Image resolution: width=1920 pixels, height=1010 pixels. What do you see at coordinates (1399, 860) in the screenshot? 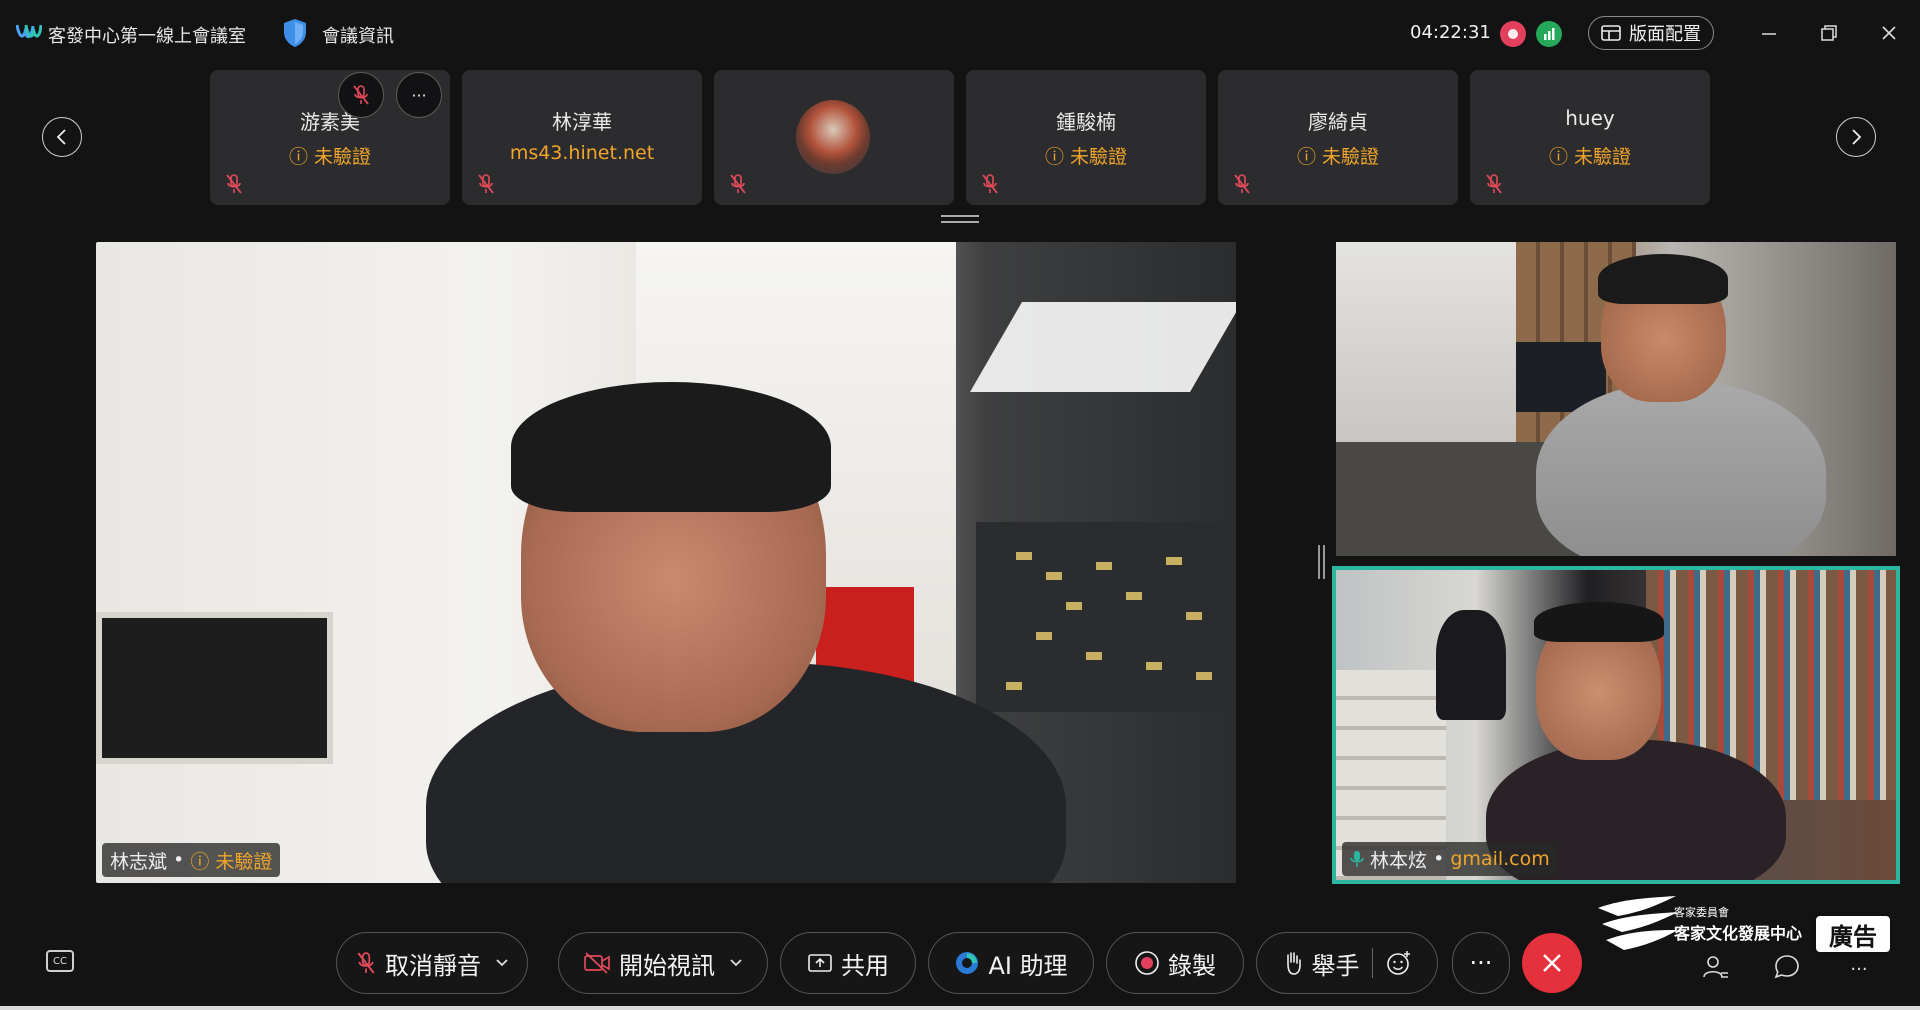
I see `video-name: 林本炫` at bounding box center [1399, 860].